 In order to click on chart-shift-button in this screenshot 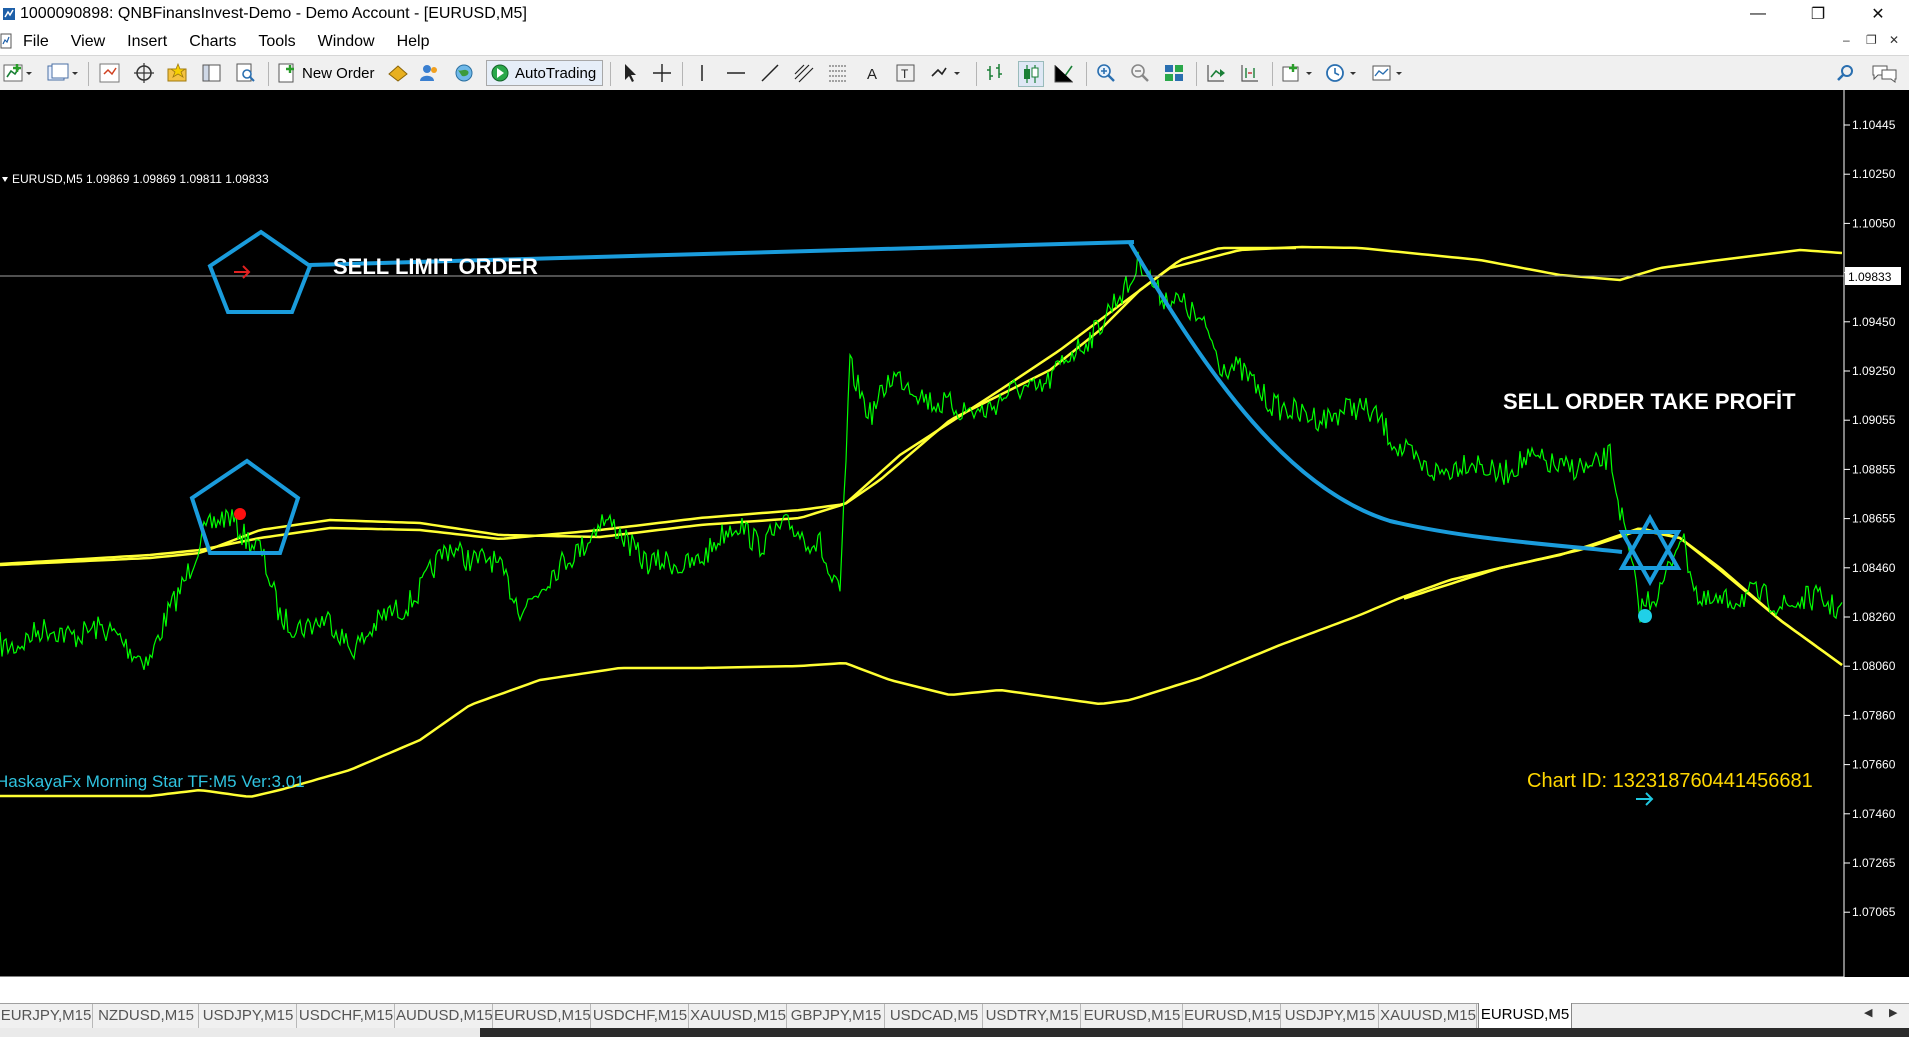, I will do `click(1250, 73)`.